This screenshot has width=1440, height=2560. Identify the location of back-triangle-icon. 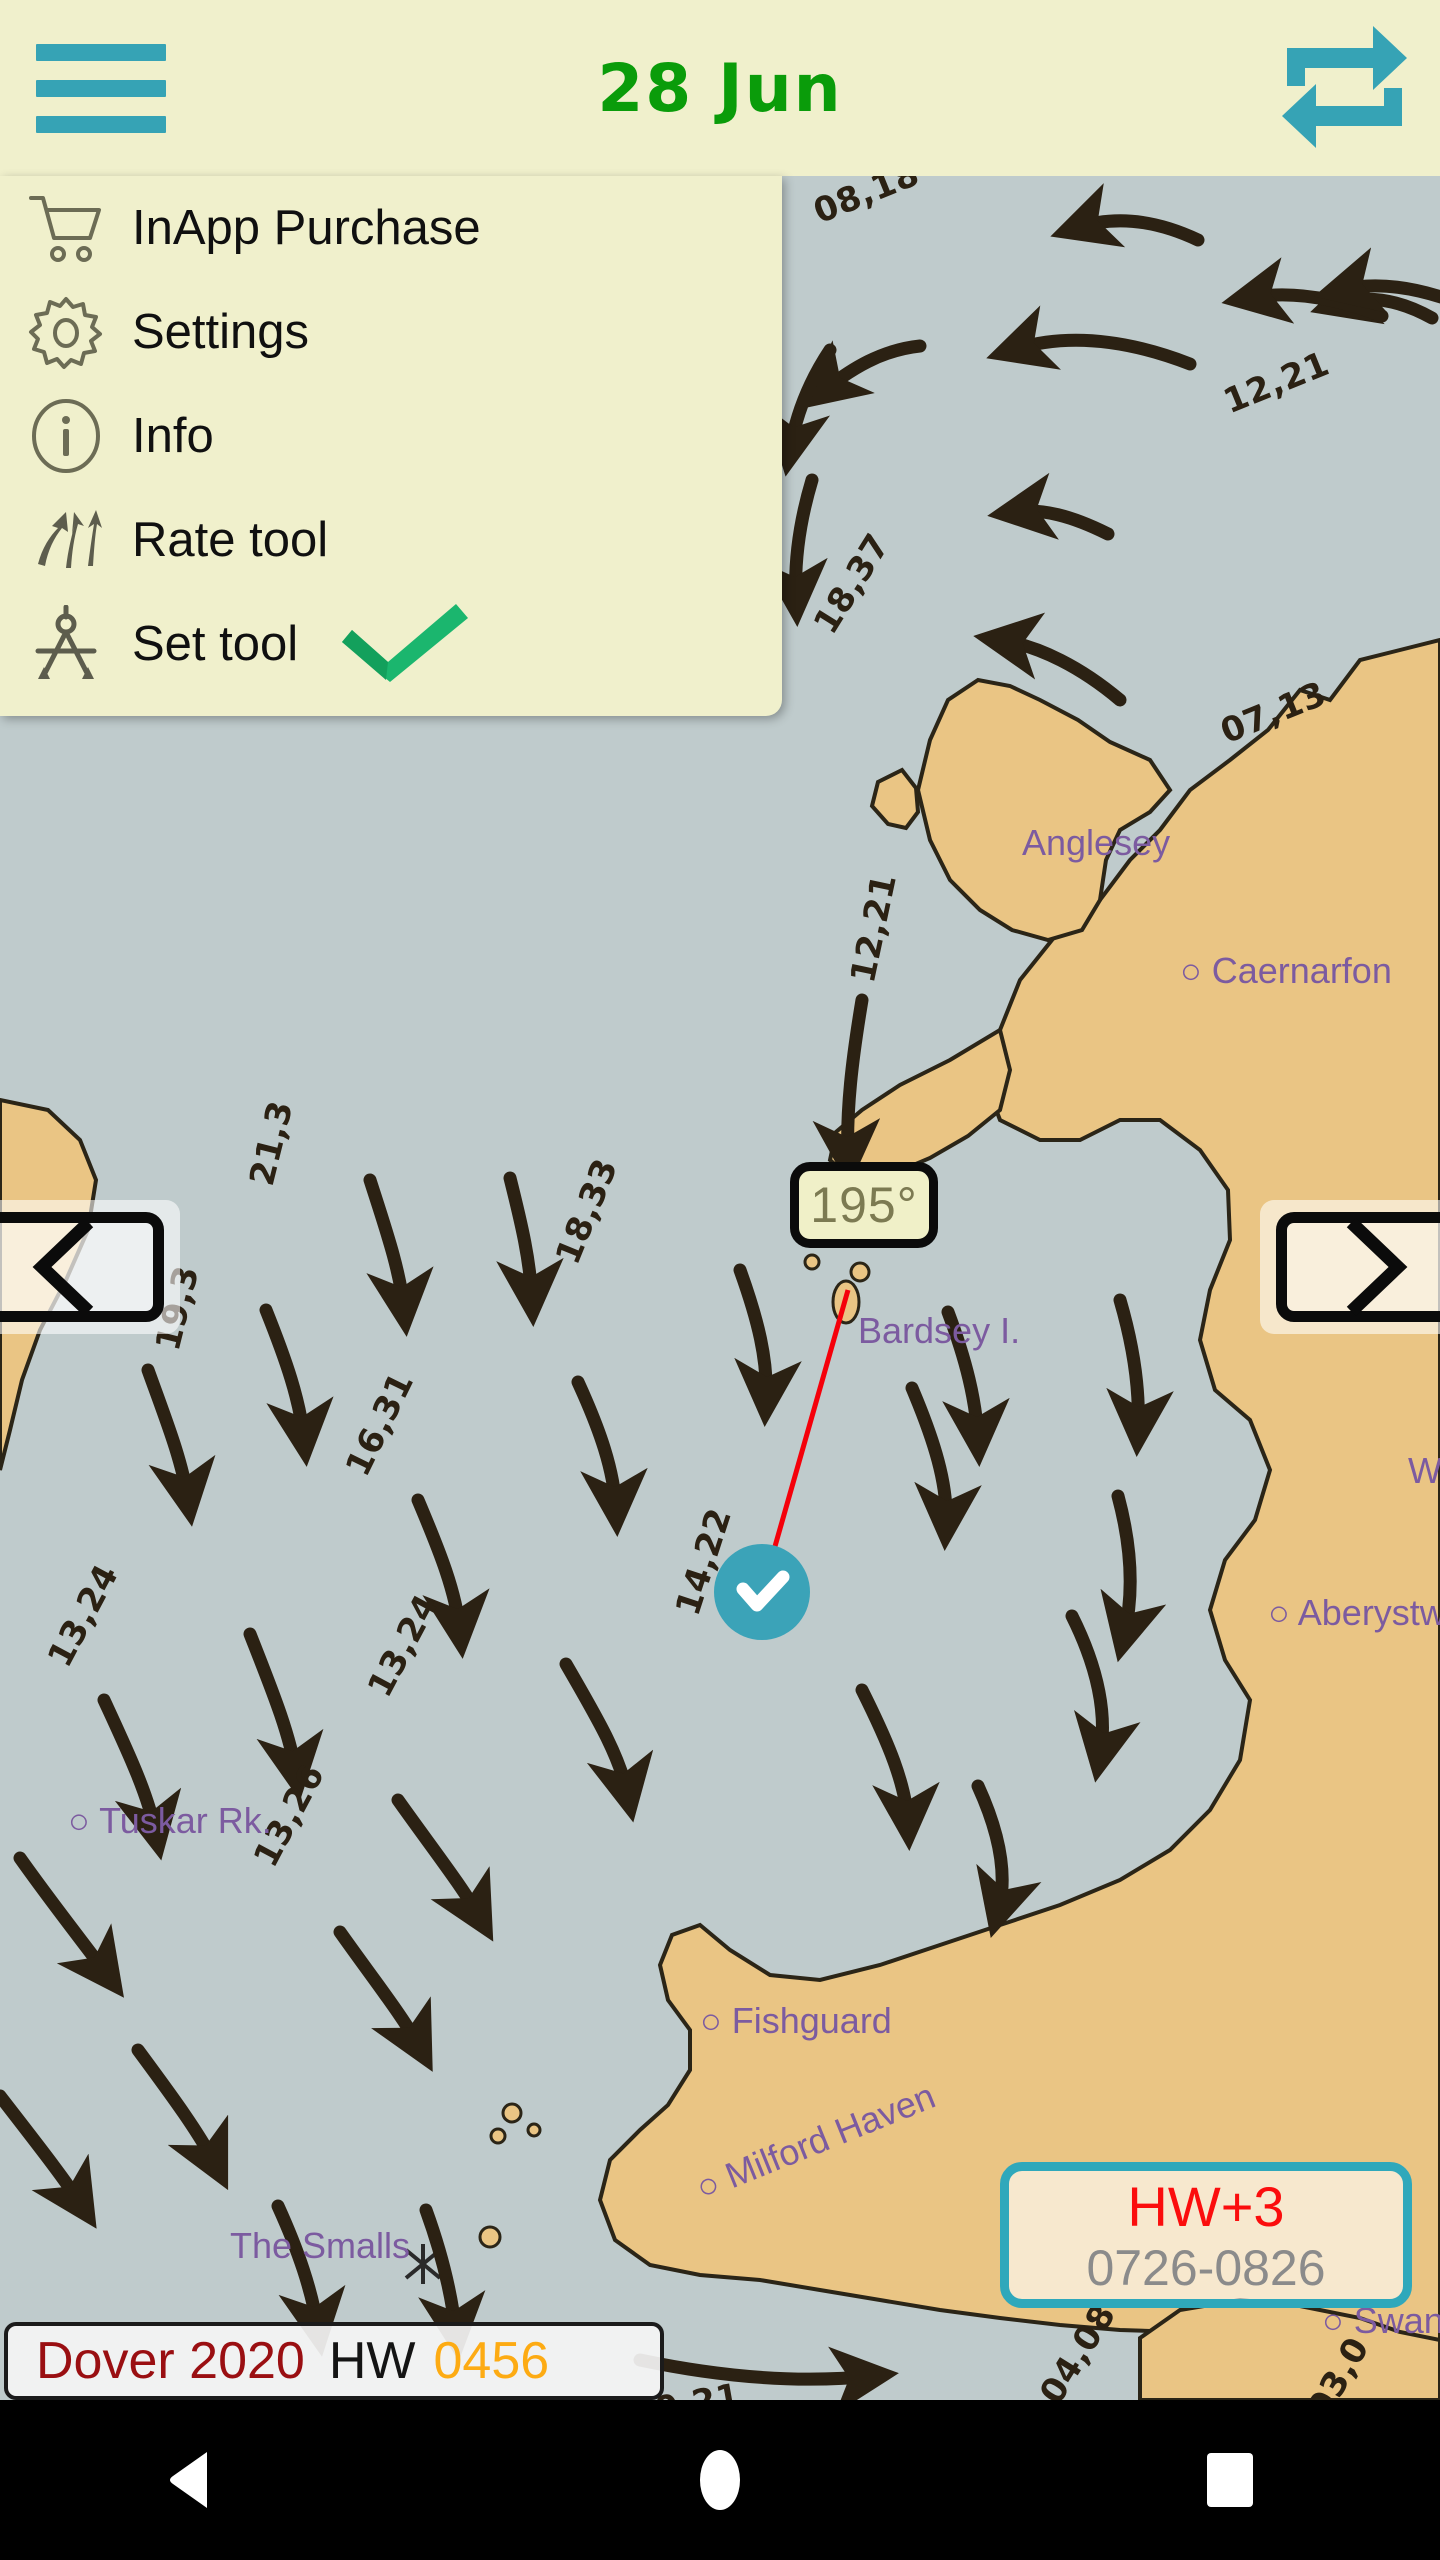
(190, 2480).